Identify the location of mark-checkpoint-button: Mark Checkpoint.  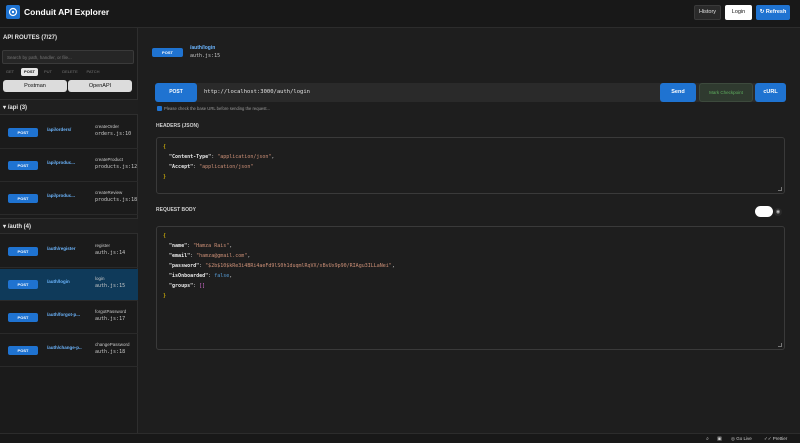
(726, 92).